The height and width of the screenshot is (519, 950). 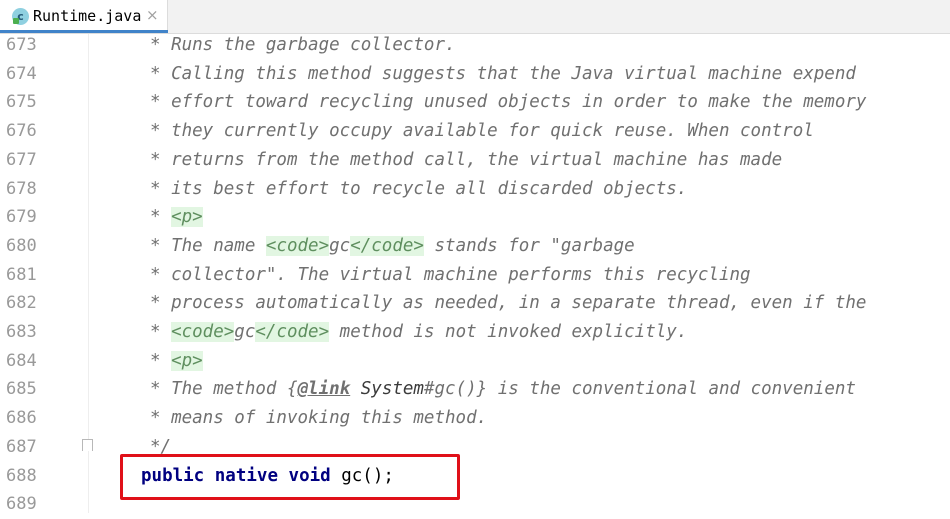 What do you see at coordinates (303, 45) in the screenshot?
I see `code-line-673: * Runs the garbage collector.` at bounding box center [303, 45].